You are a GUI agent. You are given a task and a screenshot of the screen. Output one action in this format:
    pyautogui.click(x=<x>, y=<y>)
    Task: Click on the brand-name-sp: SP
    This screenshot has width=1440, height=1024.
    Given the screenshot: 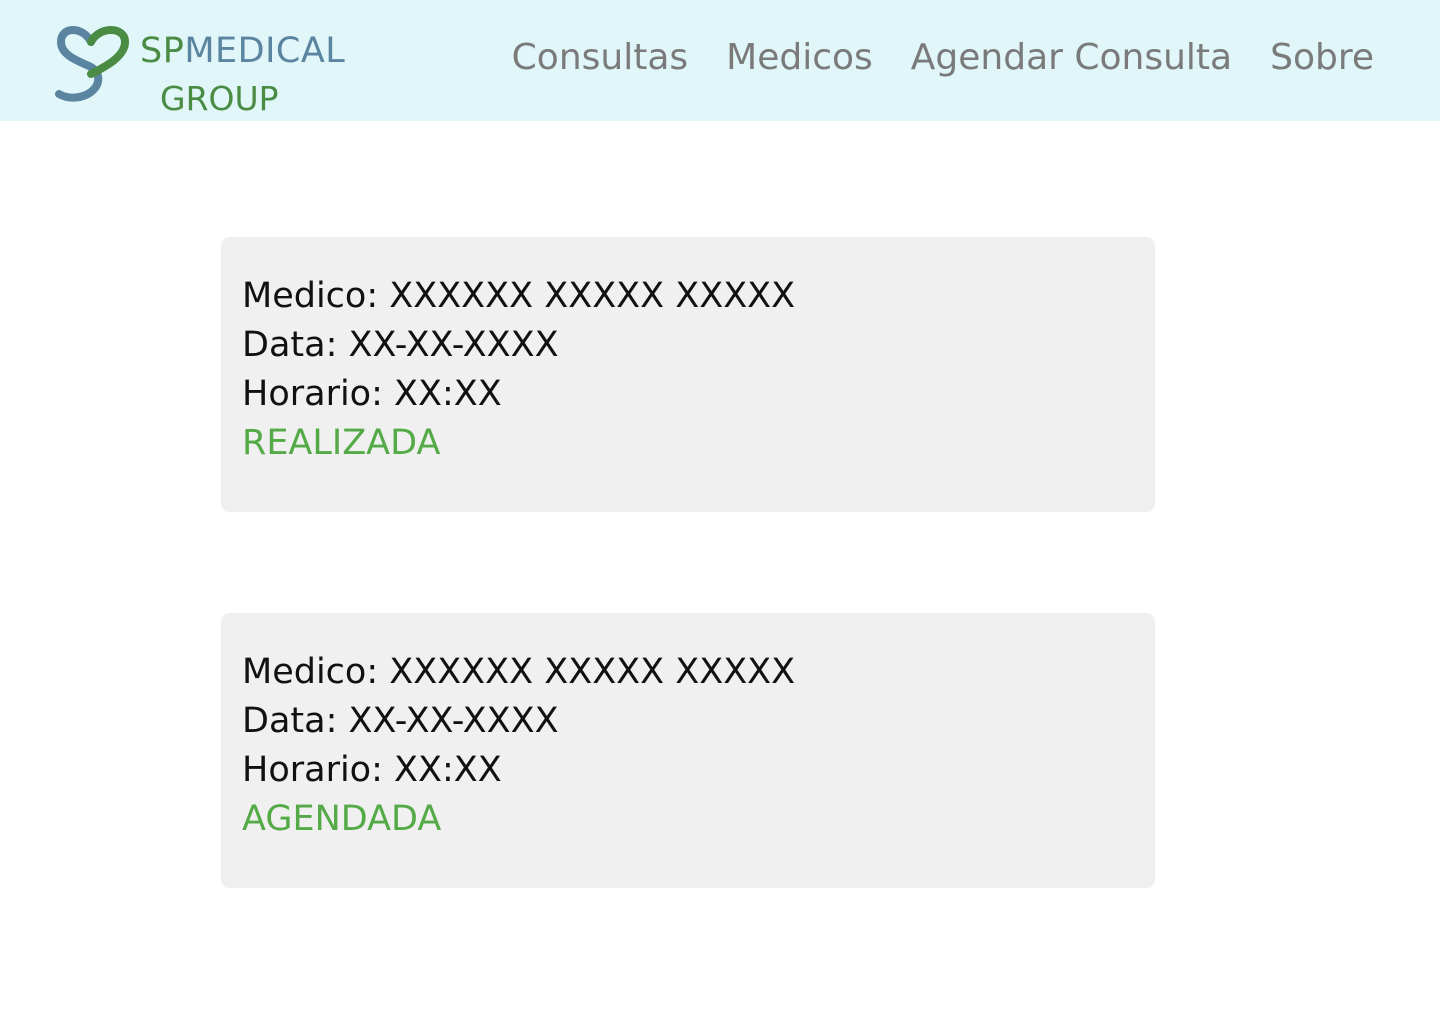 What is the action you would take?
    pyautogui.click(x=162, y=51)
    